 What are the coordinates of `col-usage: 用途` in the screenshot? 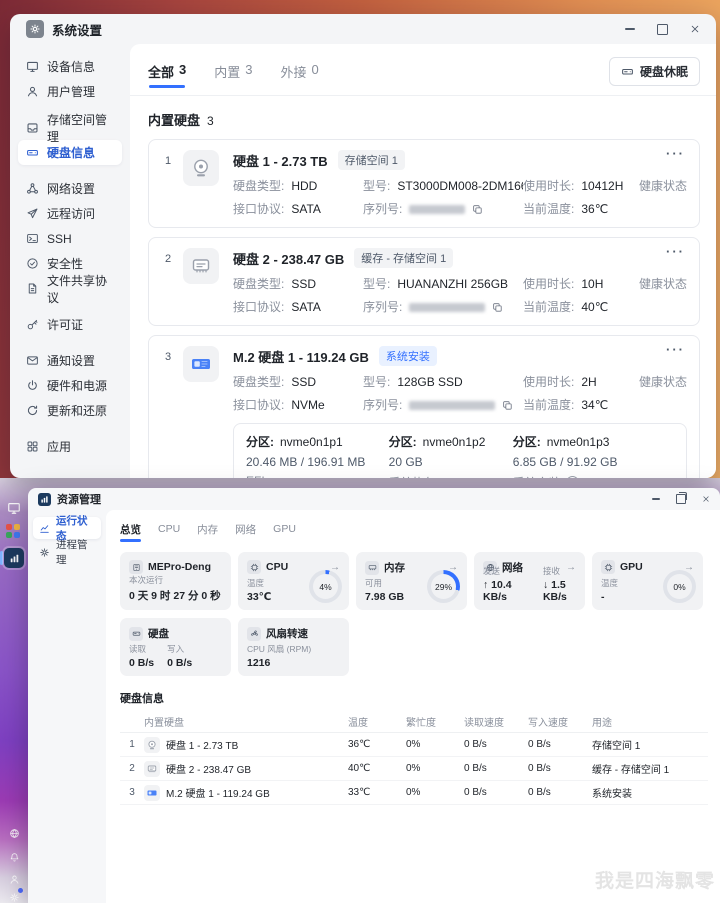 It's located at (602, 723).